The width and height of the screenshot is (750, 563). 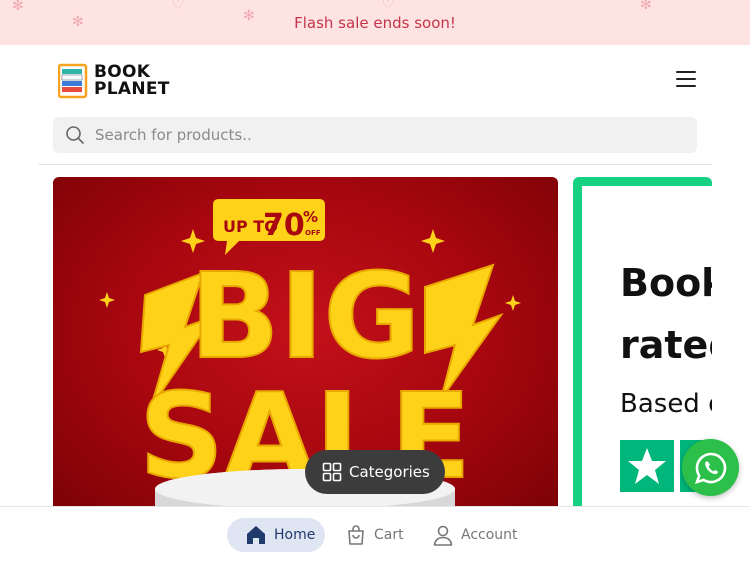 What do you see at coordinates (75, 135) in the screenshot?
I see `search-icon` at bounding box center [75, 135].